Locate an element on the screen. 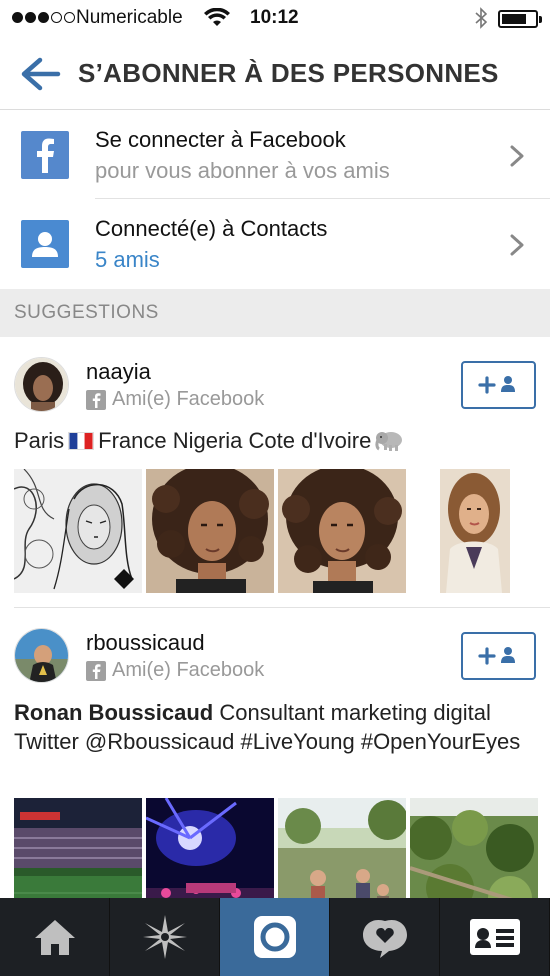 The height and width of the screenshot is (976, 550). wifi-icon is located at coordinates (217, 17).